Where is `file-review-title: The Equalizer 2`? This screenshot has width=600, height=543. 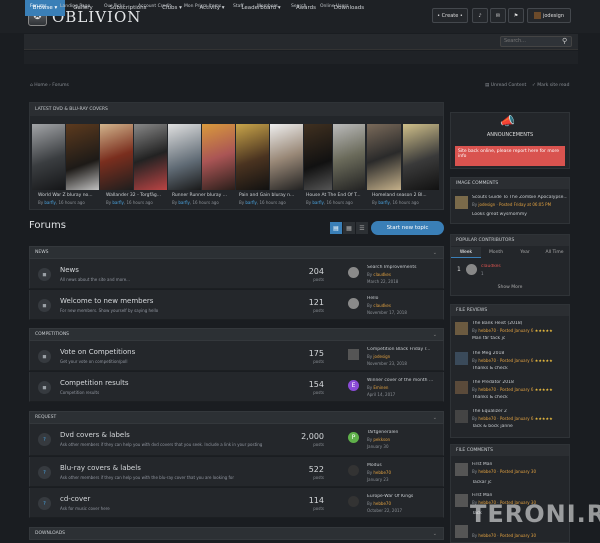
file-review-title: The Equalizer 2 is located at coordinates (489, 411).